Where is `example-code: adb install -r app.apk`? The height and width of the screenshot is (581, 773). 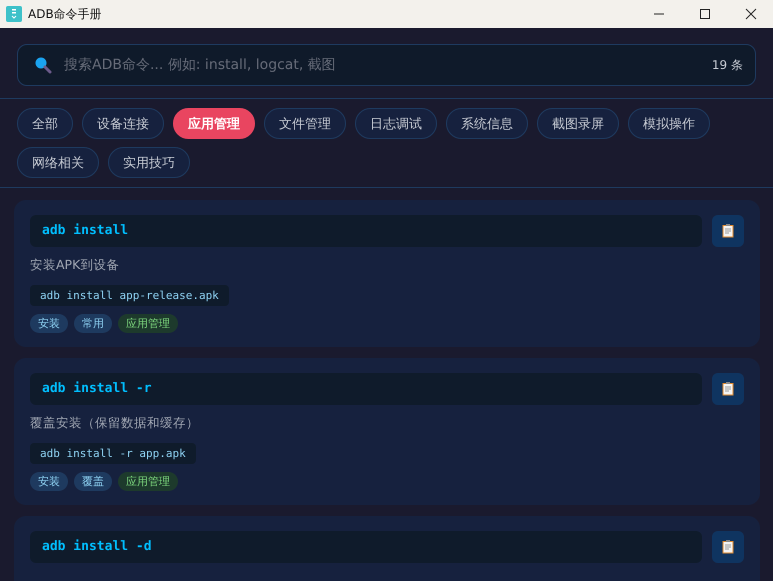
example-code: adb install -r app.apk is located at coordinates (113, 453).